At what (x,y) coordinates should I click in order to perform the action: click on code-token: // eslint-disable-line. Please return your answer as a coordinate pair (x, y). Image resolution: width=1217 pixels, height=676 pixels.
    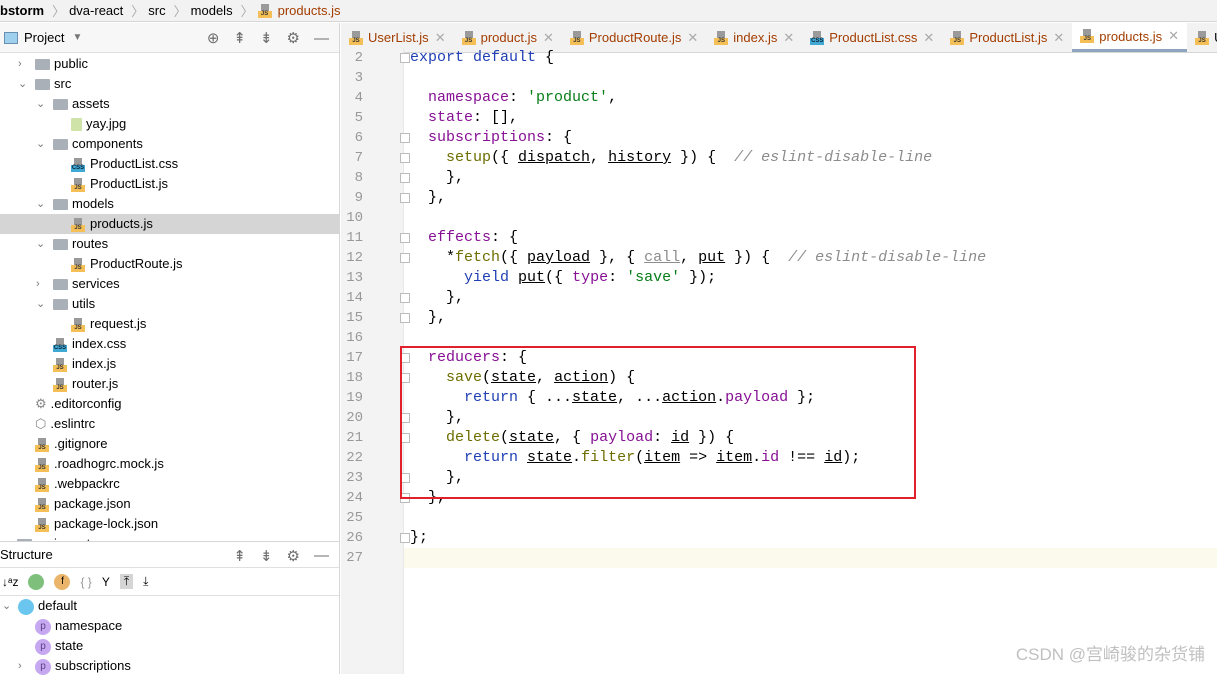
    Looking at the image, I should click on (887, 257).